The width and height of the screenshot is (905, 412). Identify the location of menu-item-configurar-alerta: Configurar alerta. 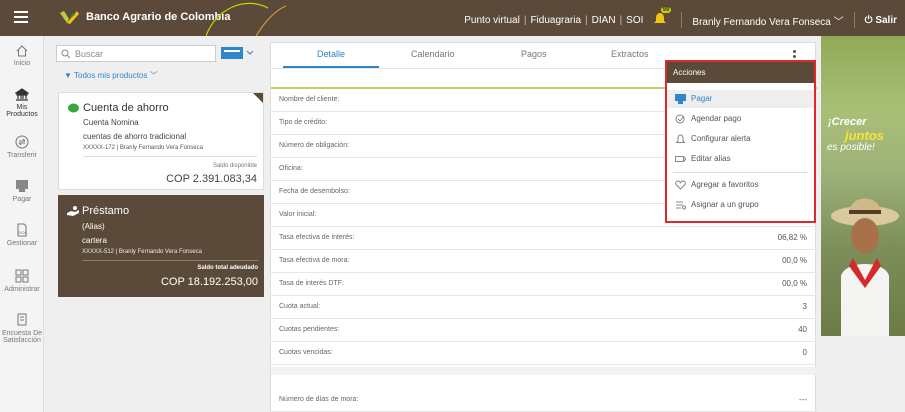
(740, 139).